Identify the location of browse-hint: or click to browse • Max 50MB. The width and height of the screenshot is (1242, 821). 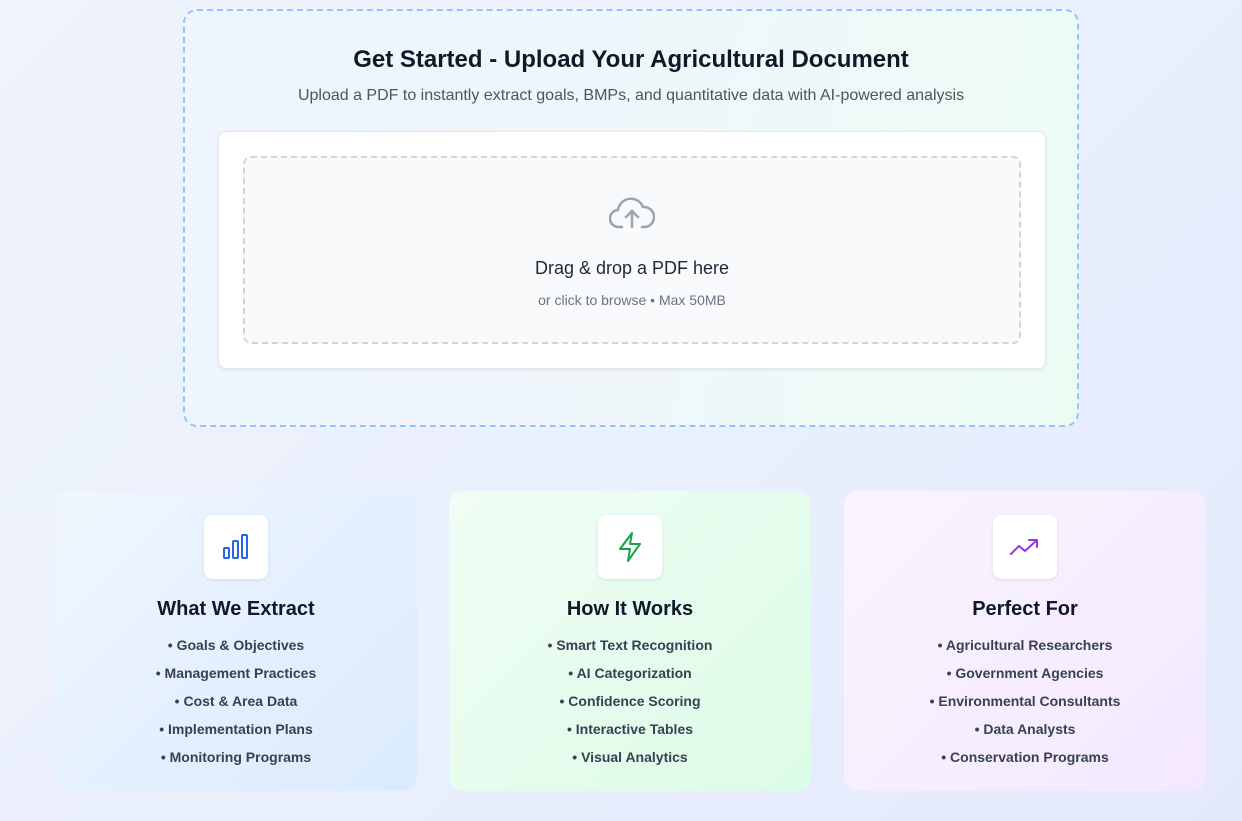
(632, 300).